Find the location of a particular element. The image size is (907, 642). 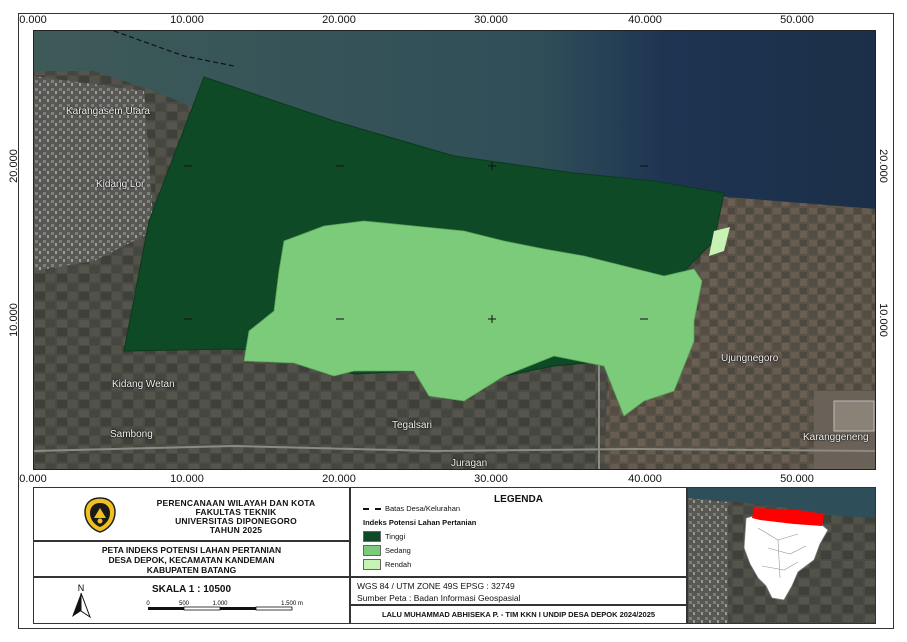

coord-top-x3: 30.000 is located at coordinates (491, 20).